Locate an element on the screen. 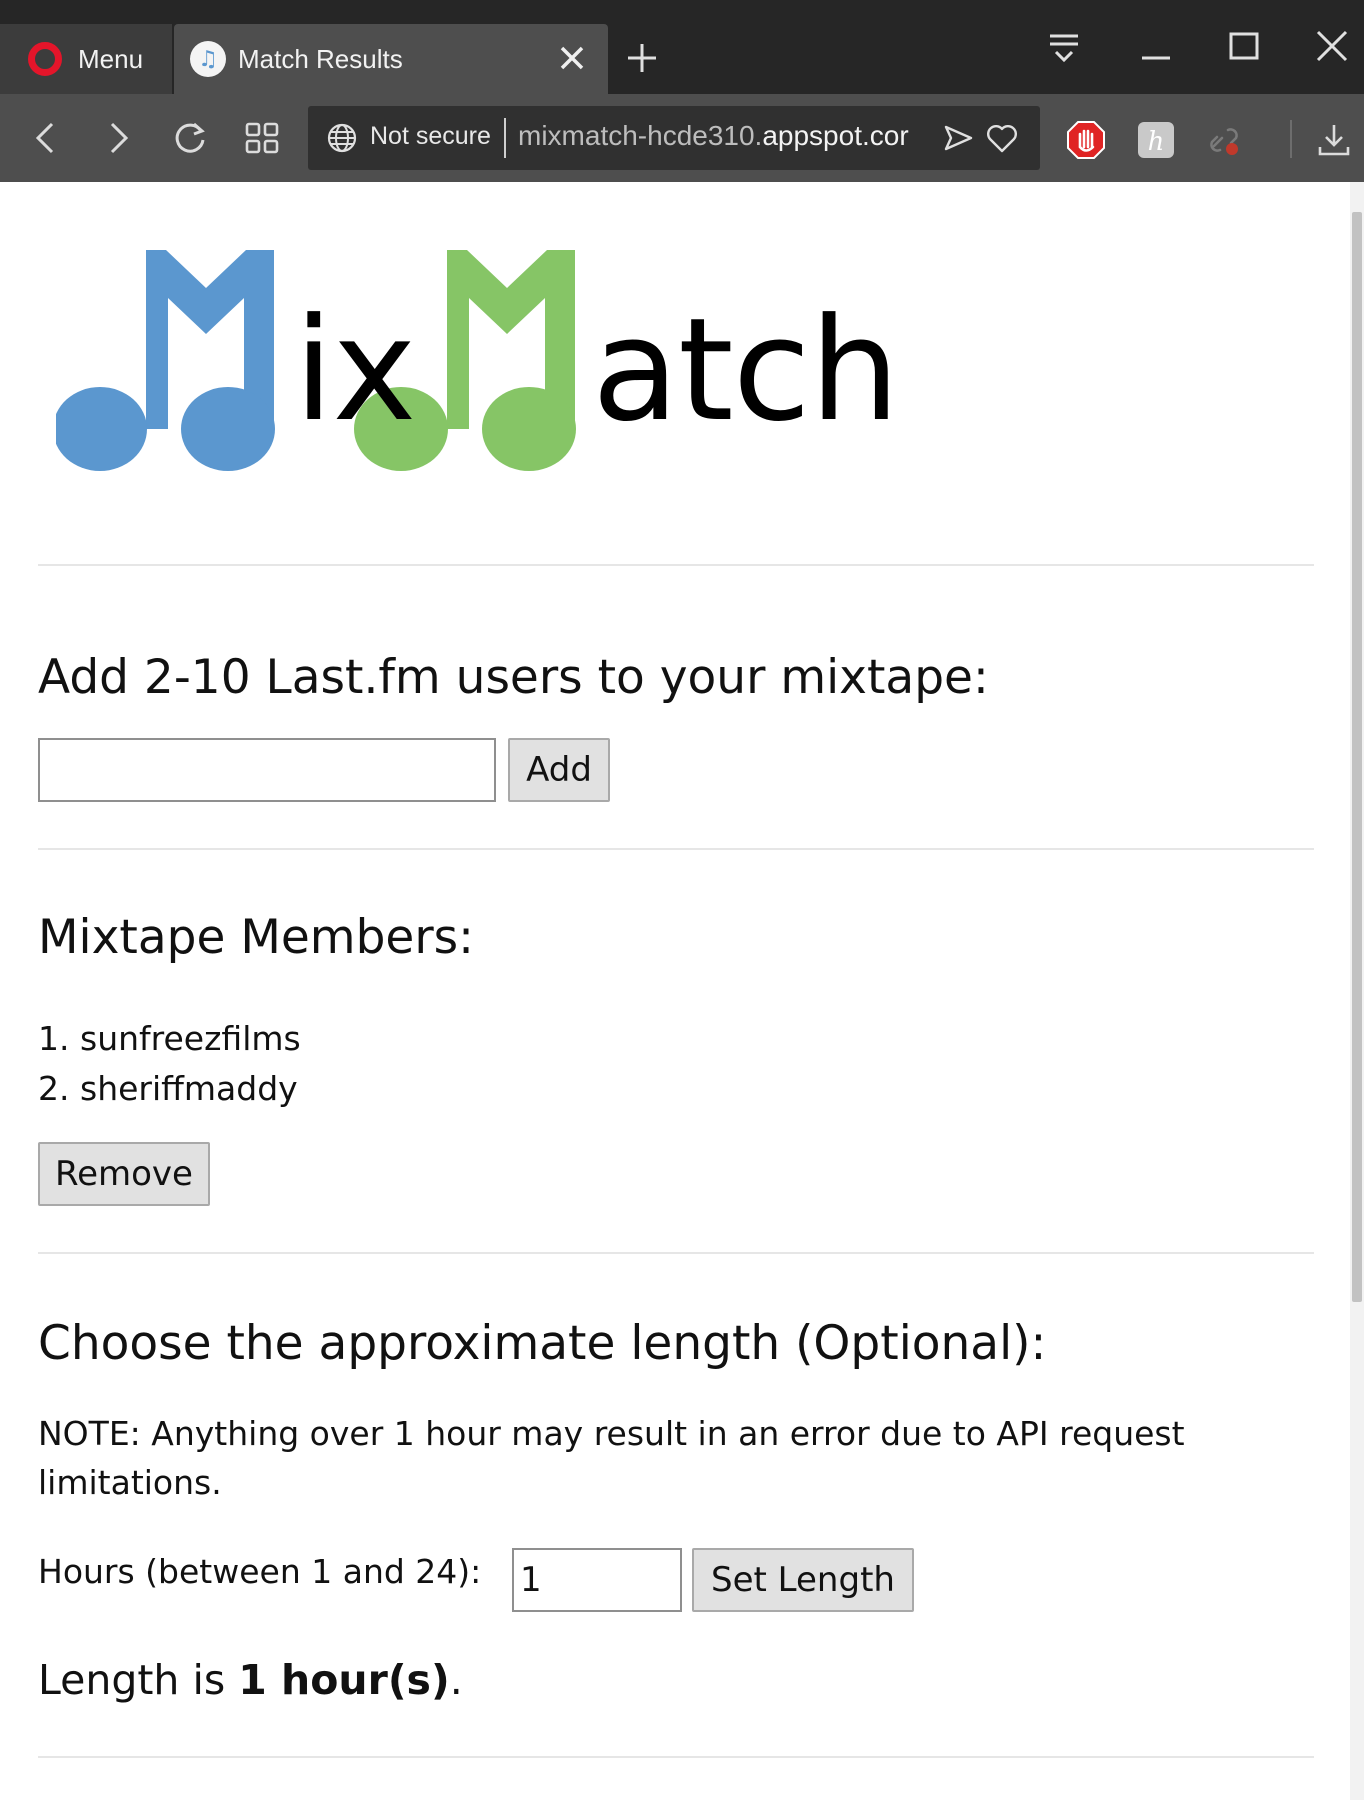  members-list: 1. sunfreezfilms 2. sheriffmaddy is located at coordinates (169, 1064).